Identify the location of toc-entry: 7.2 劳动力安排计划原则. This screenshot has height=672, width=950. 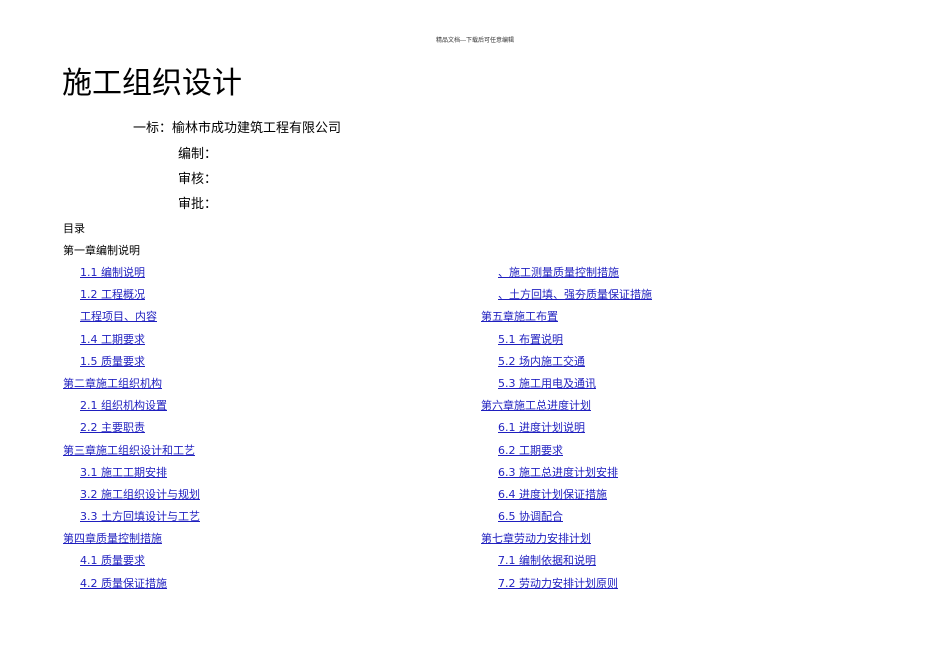
(566, 586).